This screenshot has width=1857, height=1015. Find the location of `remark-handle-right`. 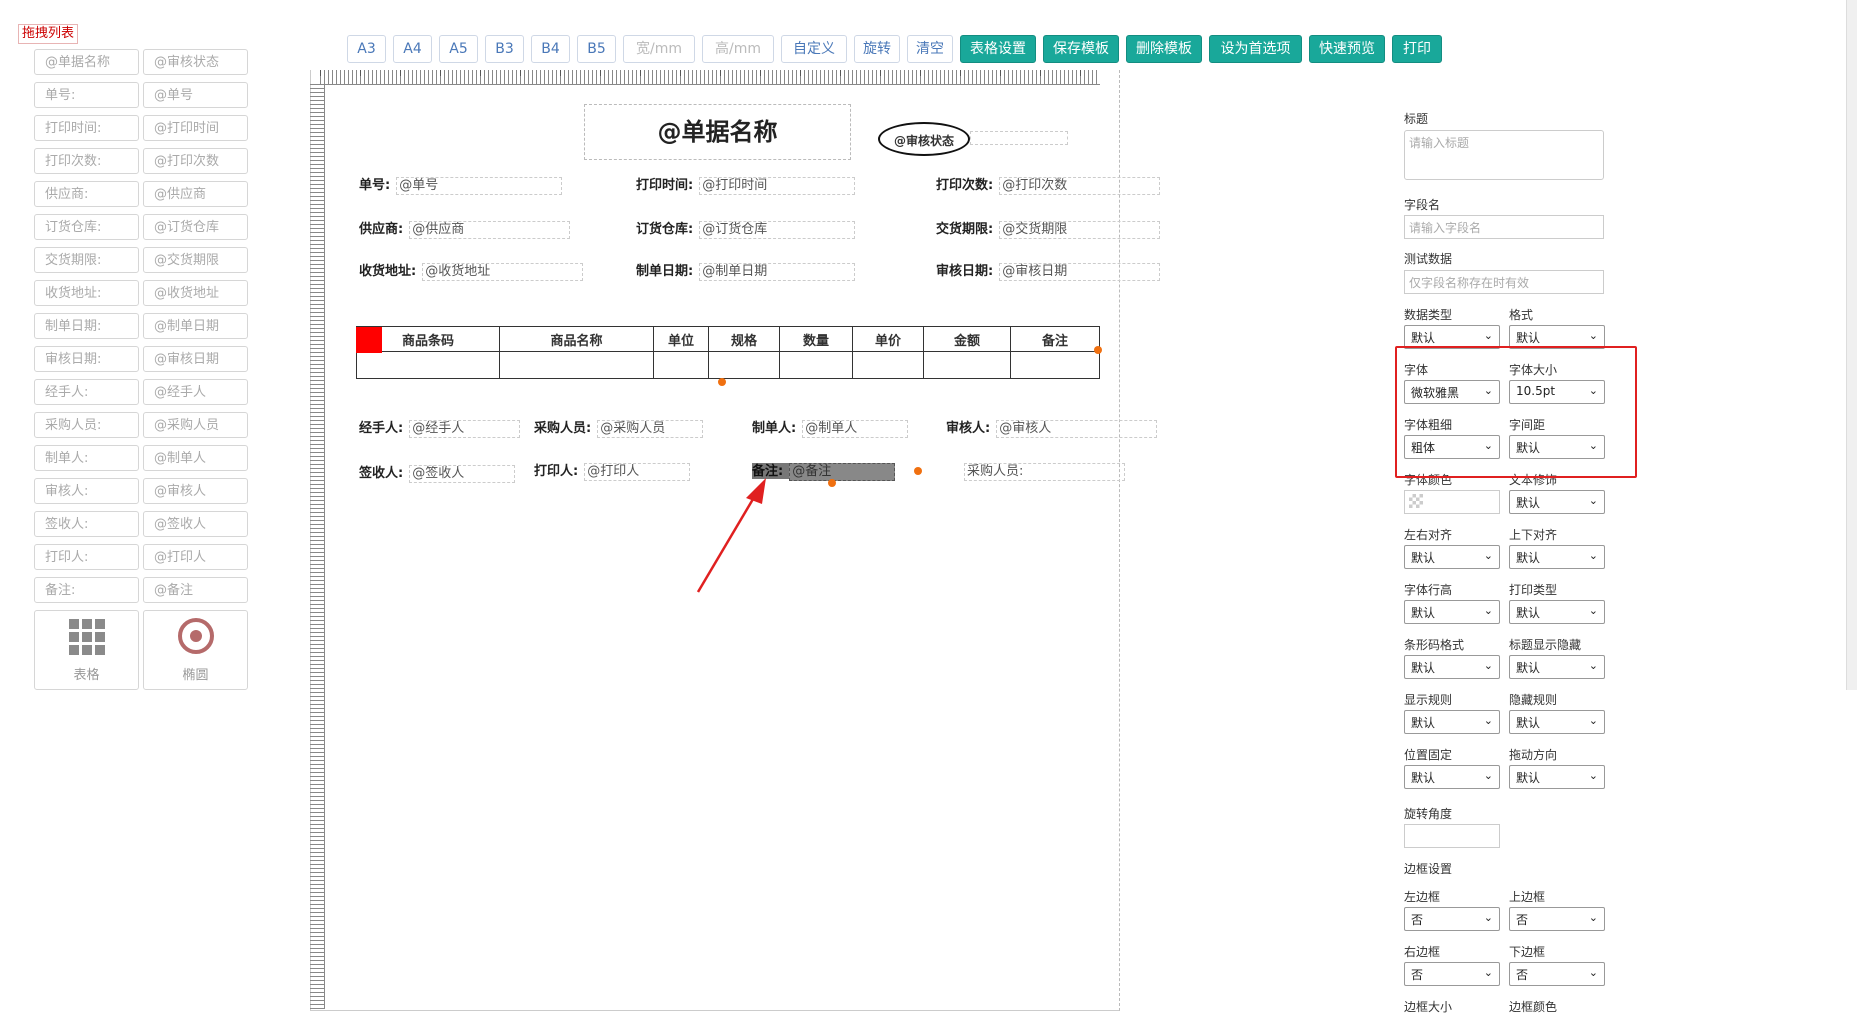

remark-handle-right is located at coordinates (918, 471).